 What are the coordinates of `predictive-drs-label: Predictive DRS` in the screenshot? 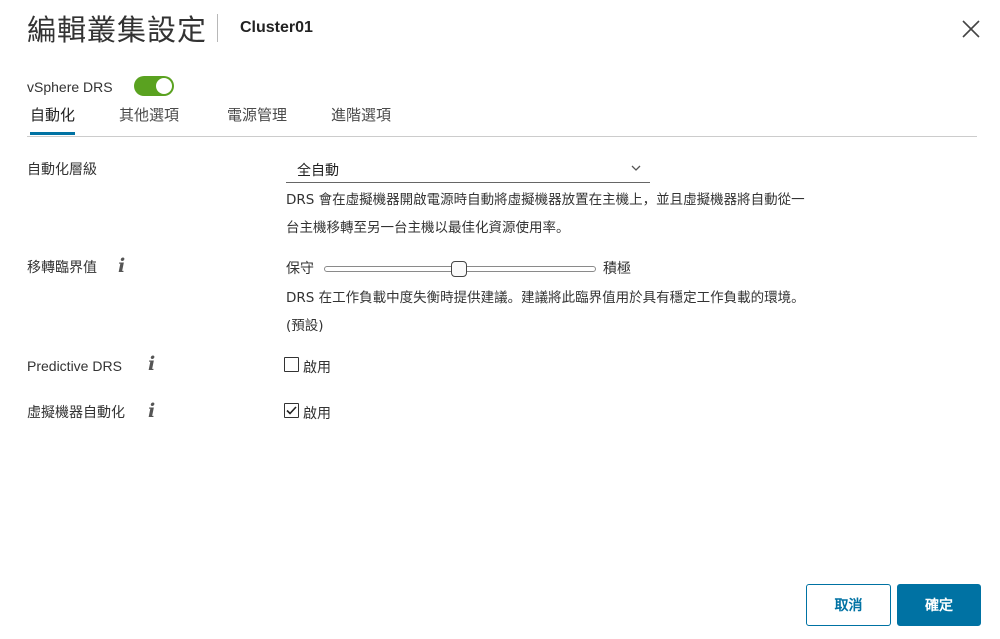 It's located at (74, 366).